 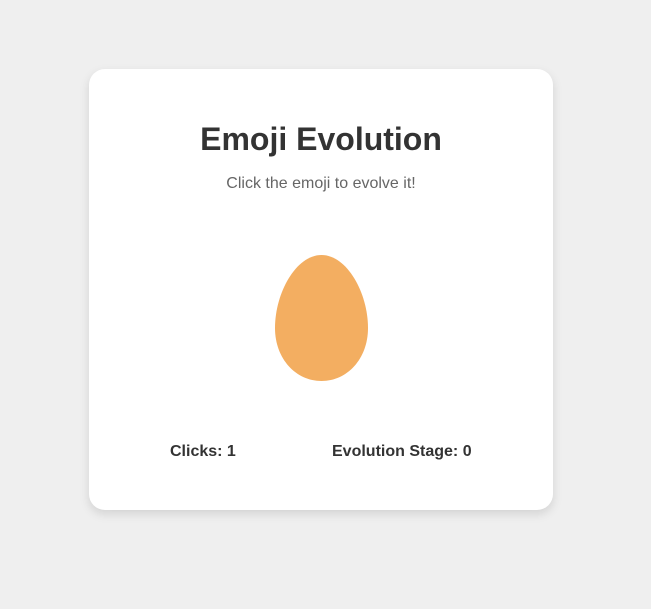 What do you see at coordinates (395, 451) in the screenshot?
I see `evolution-stage-label: Evolution Stage:` at bounding box center [395, 451].